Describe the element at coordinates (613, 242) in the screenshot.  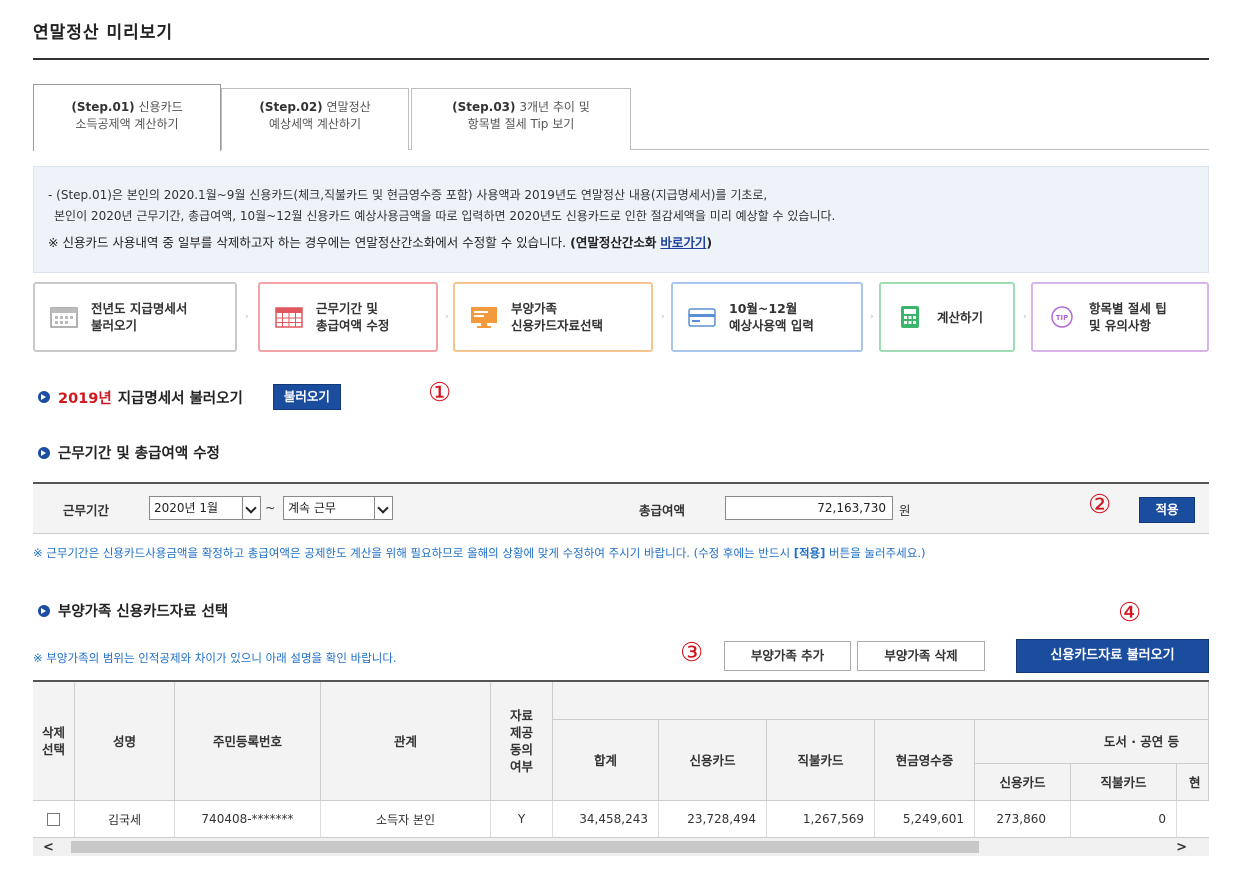
I see `info-note-bold: (연말정산간소화` at that location.